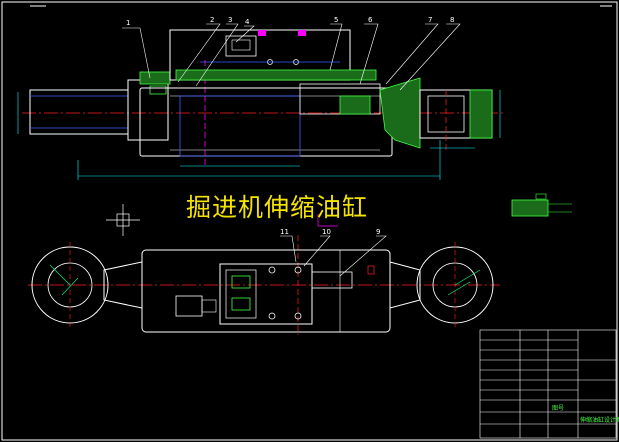 This screenshot has width=619, height=442. Describe the element at coordinates (123, 220) in the screenshot. I see `cross-marker` at that location.